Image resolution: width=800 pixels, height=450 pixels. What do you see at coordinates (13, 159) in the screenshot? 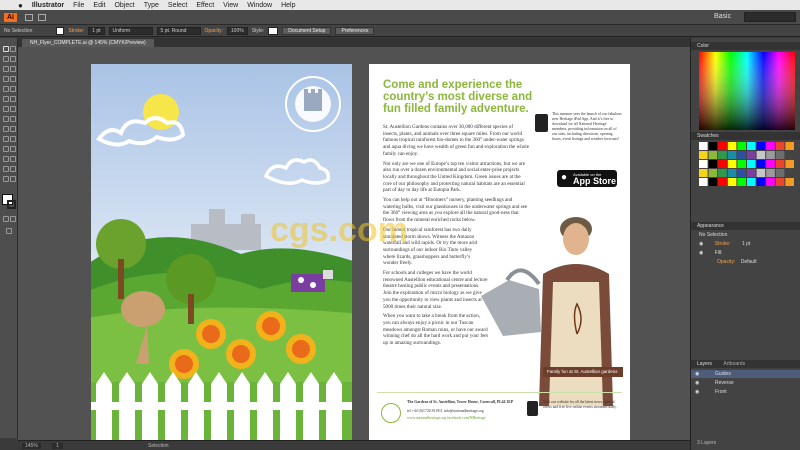
I see `column-graph-tool-icon` at bounding box center [13, 159].